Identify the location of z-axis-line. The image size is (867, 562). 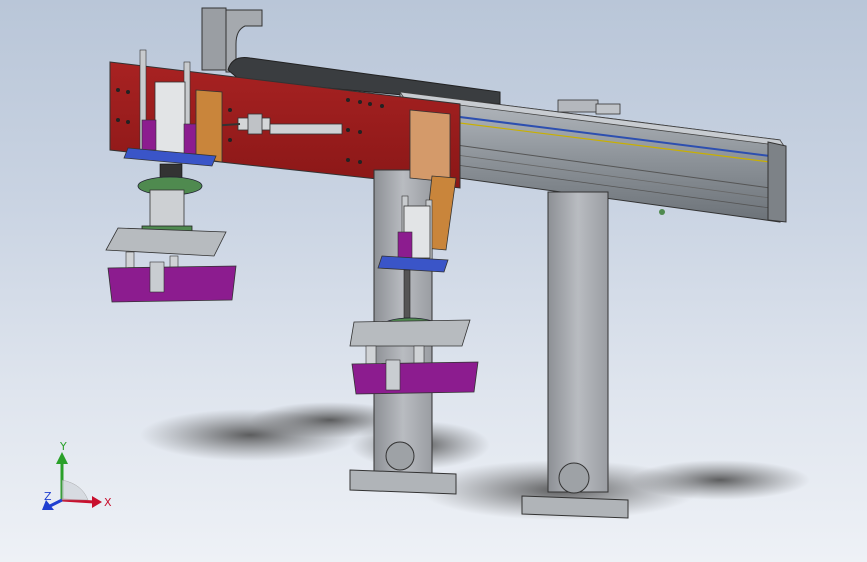
(56, 503).